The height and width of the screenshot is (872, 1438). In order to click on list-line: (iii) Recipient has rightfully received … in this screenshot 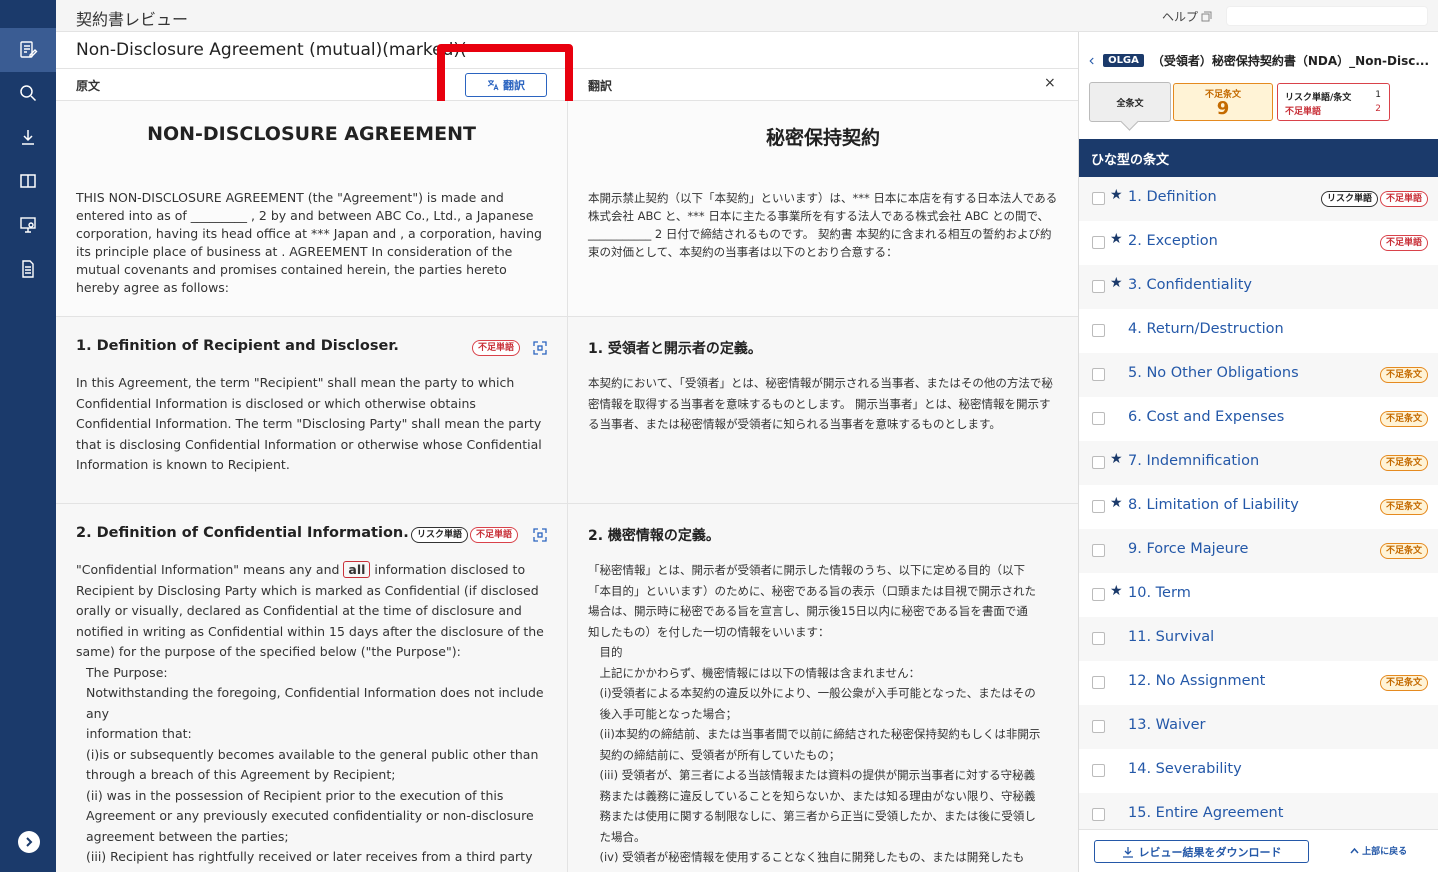, I will do `click(309, 856)`.